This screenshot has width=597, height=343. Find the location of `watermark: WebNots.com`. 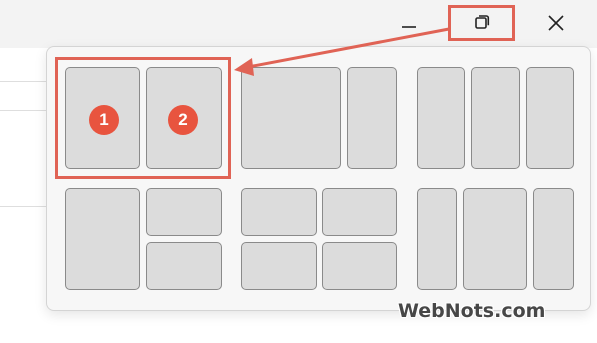

watermark: WebNots.com is located at coordinates (472, 311).